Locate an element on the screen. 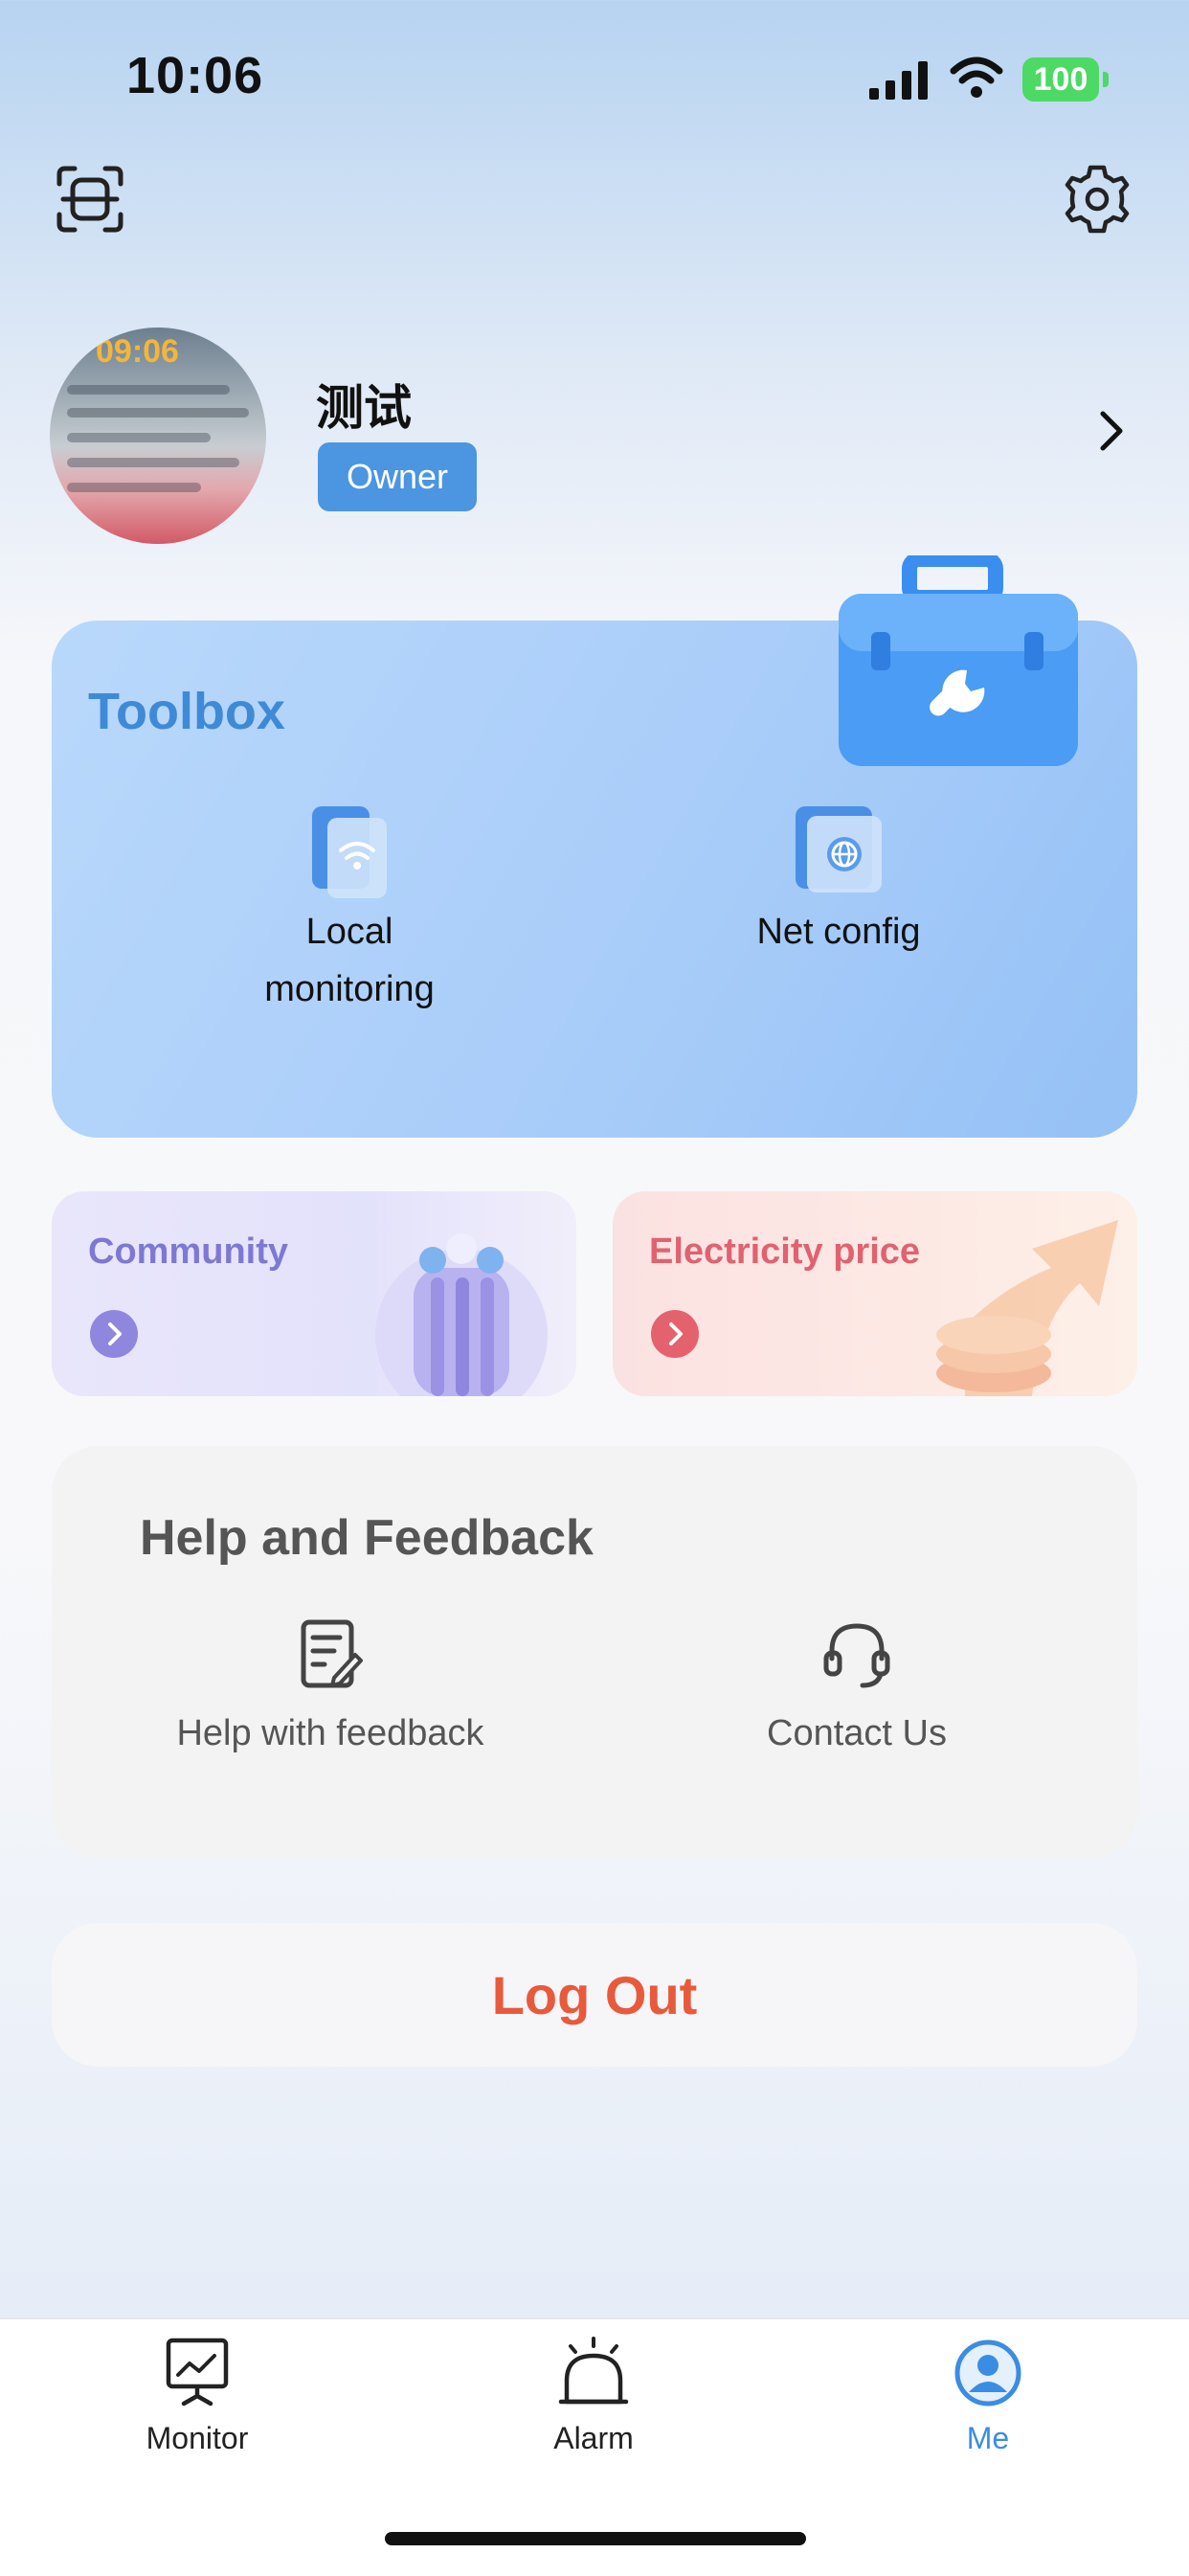  contact-us-item: Contact Us is located at coordinates (857, 1685).